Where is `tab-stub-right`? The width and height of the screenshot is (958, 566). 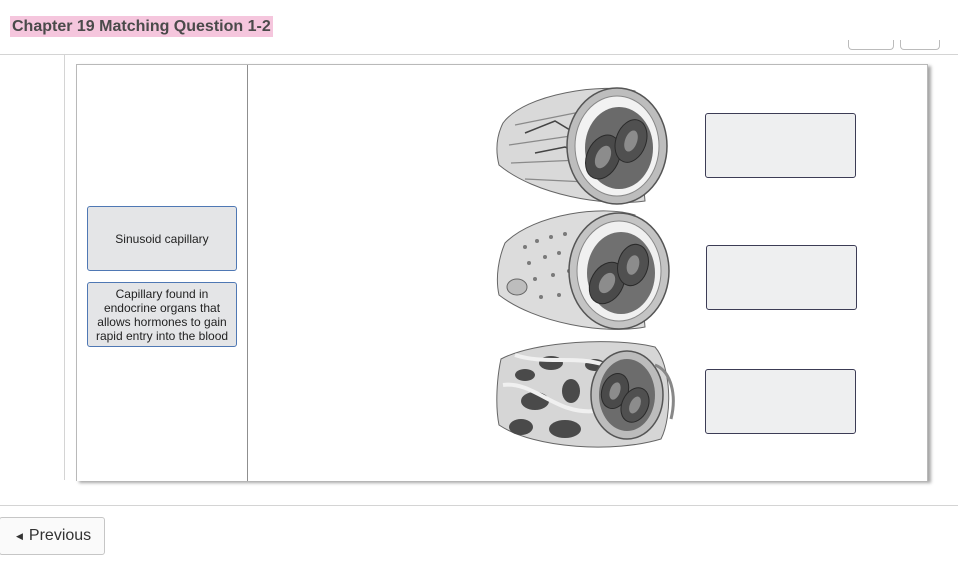 tab-stub-right is located at coordinates (920, 45).